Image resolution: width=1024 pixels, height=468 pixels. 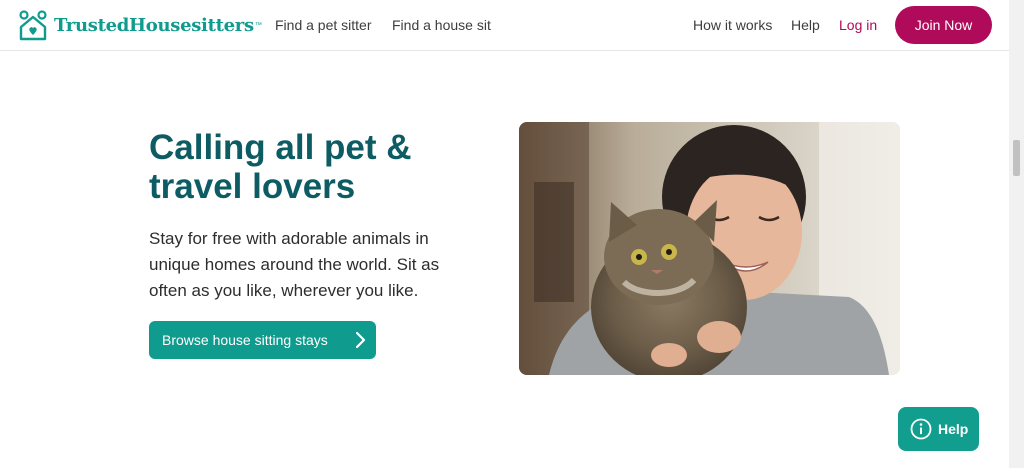 What do you see at coordinates (245, 340) in the screenshot?
I see `browse-stays-label: Browse house sitting stays` at bounding box center [245, 340].